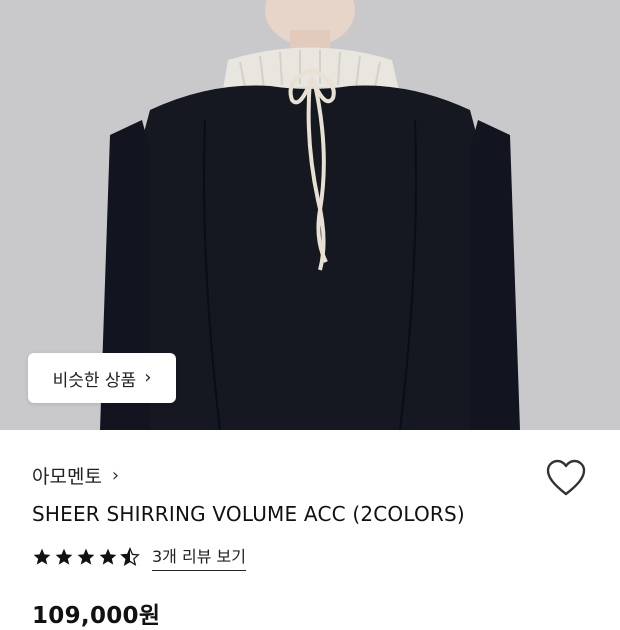 This screenshot has height=630, width=620. What do you see at coordinates (67, 477) in the screenshot?
I see `brand-name: 아모멘토` at bounding box center [67, 477].